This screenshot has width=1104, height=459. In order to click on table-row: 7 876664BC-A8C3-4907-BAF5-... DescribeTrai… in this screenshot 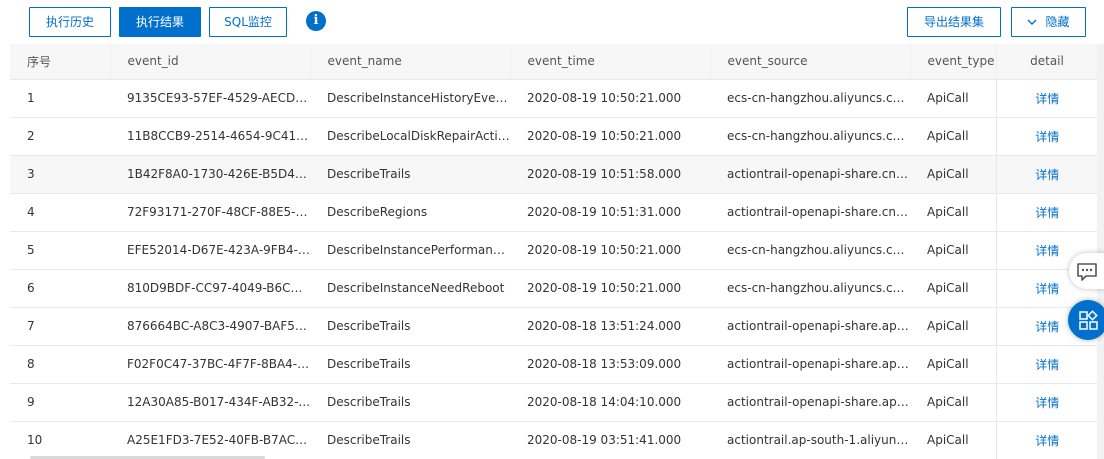, I will do `click(554, 326)`.